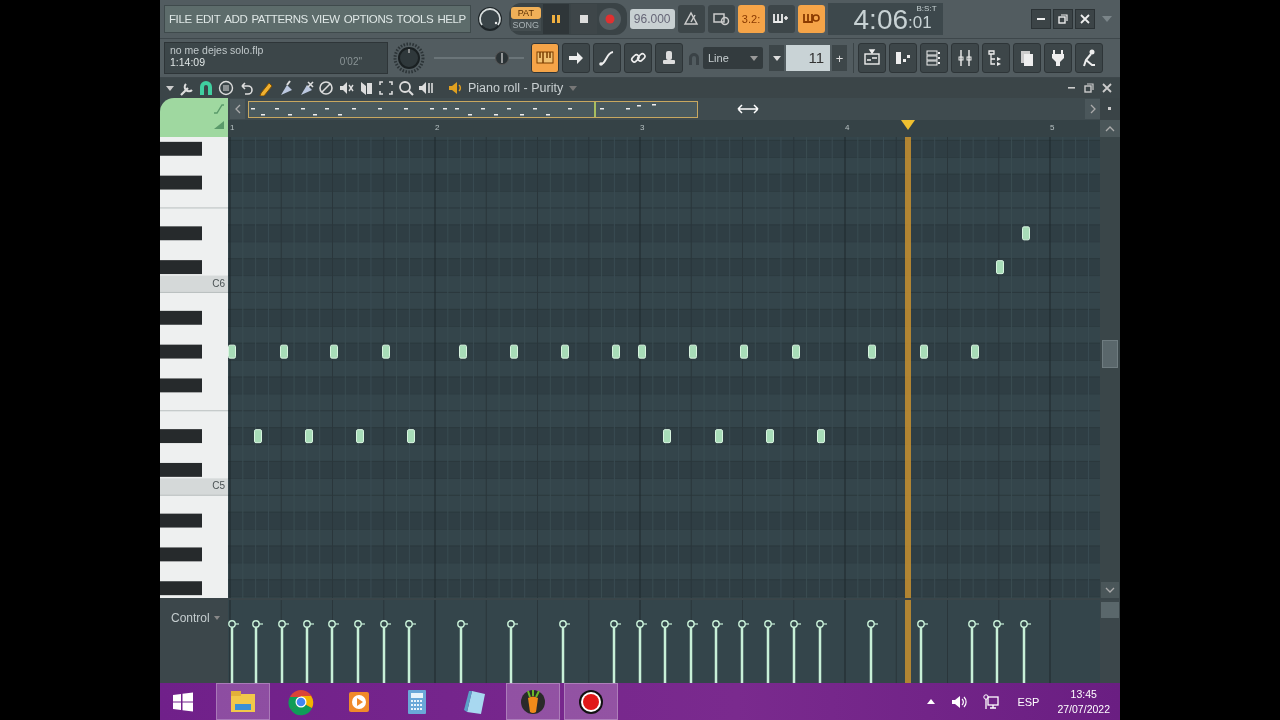  I want to click on mute-tool-icon, so click(326, 88).